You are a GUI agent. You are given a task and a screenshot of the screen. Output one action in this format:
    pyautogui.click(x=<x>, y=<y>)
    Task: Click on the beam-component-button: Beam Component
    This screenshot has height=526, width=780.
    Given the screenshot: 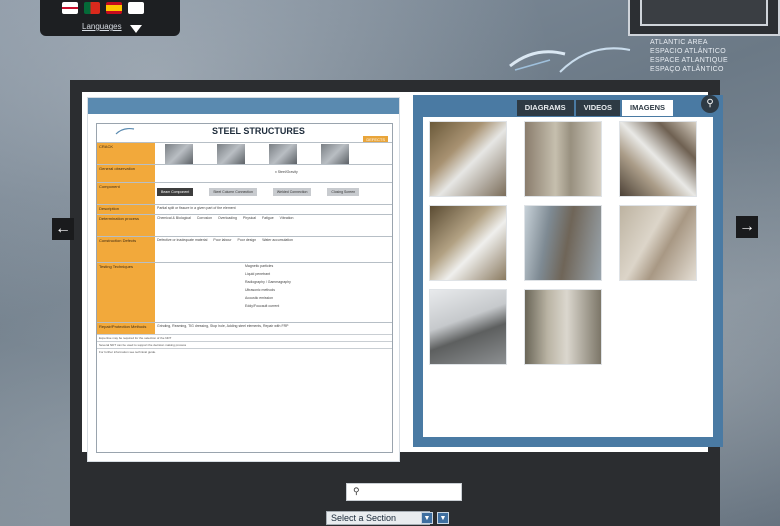 What is the action you would take?
    pyautogui.click(x=175, y=192)
    